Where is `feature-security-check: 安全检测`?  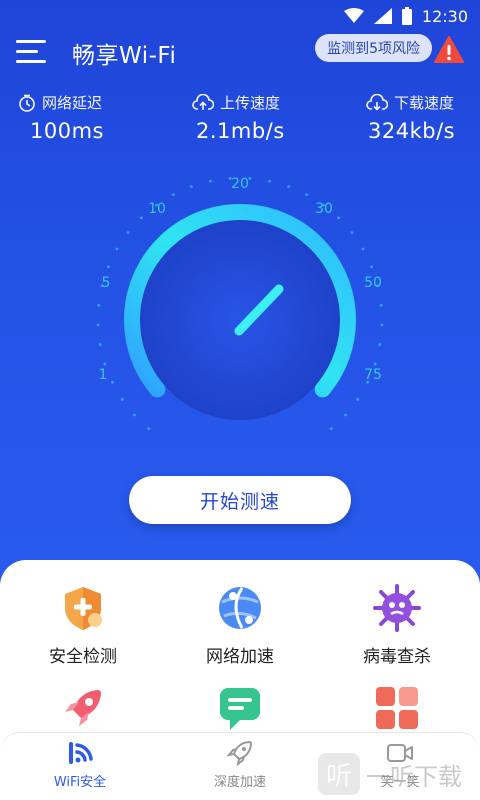 feature-security-check: 安全检测 is located at coordinates (83, 625).